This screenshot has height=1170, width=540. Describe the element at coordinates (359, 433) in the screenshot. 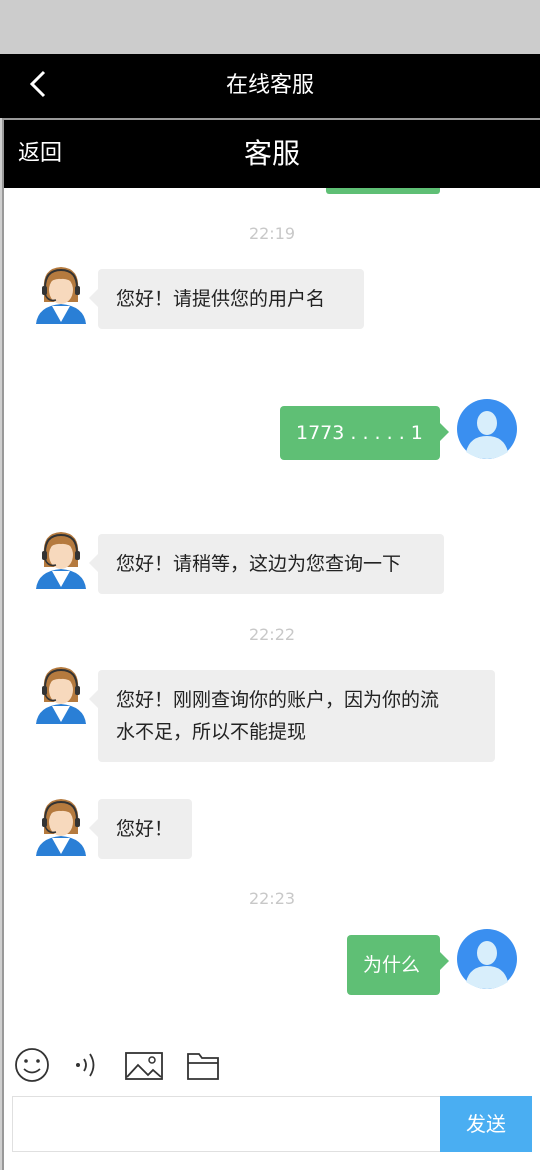

I see `message-text: 1773 . . . . . 1` at that location.